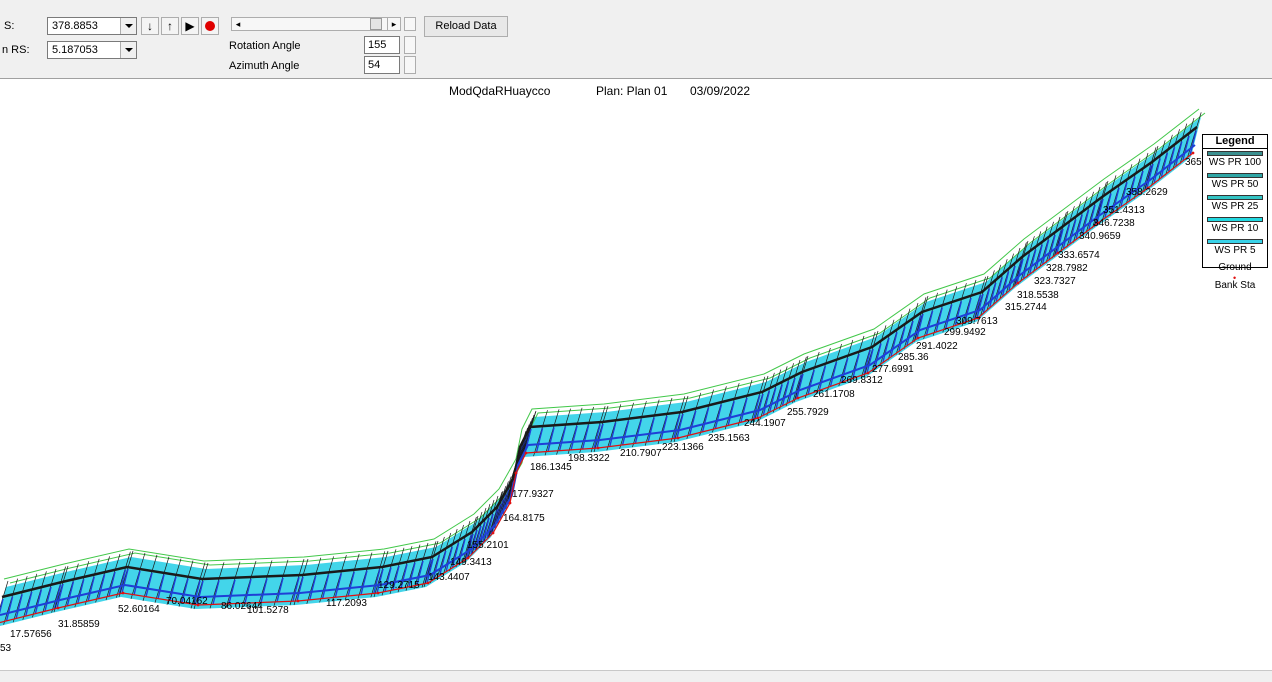 This screenshot has width=1272, height=682. What do you see at coordinates (500, 91) in the screenshot?
I see `plot-title-project: ModQdaRHuaycco` at bounding box center [500, 91].